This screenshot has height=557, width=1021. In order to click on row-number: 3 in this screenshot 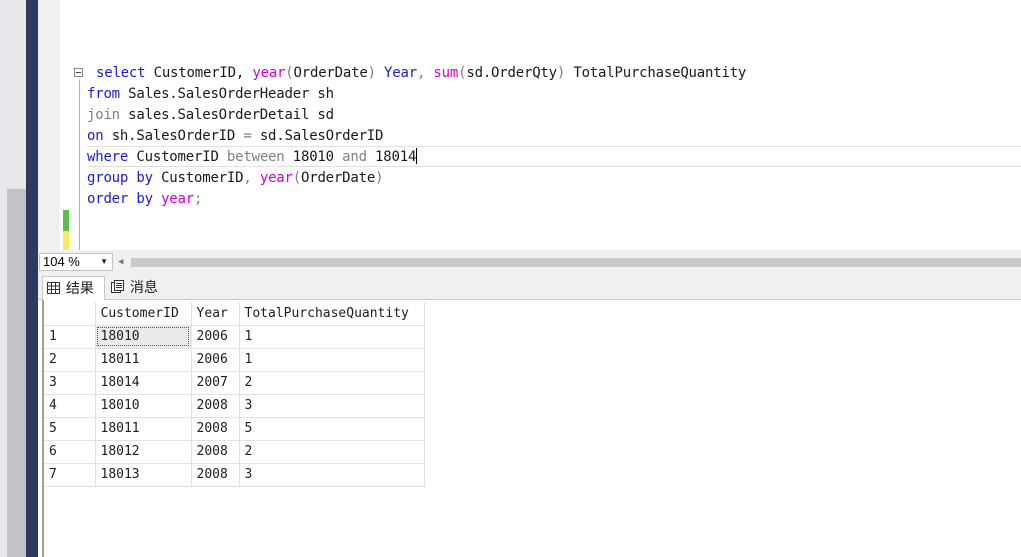, I will do `click(70, 383)`.